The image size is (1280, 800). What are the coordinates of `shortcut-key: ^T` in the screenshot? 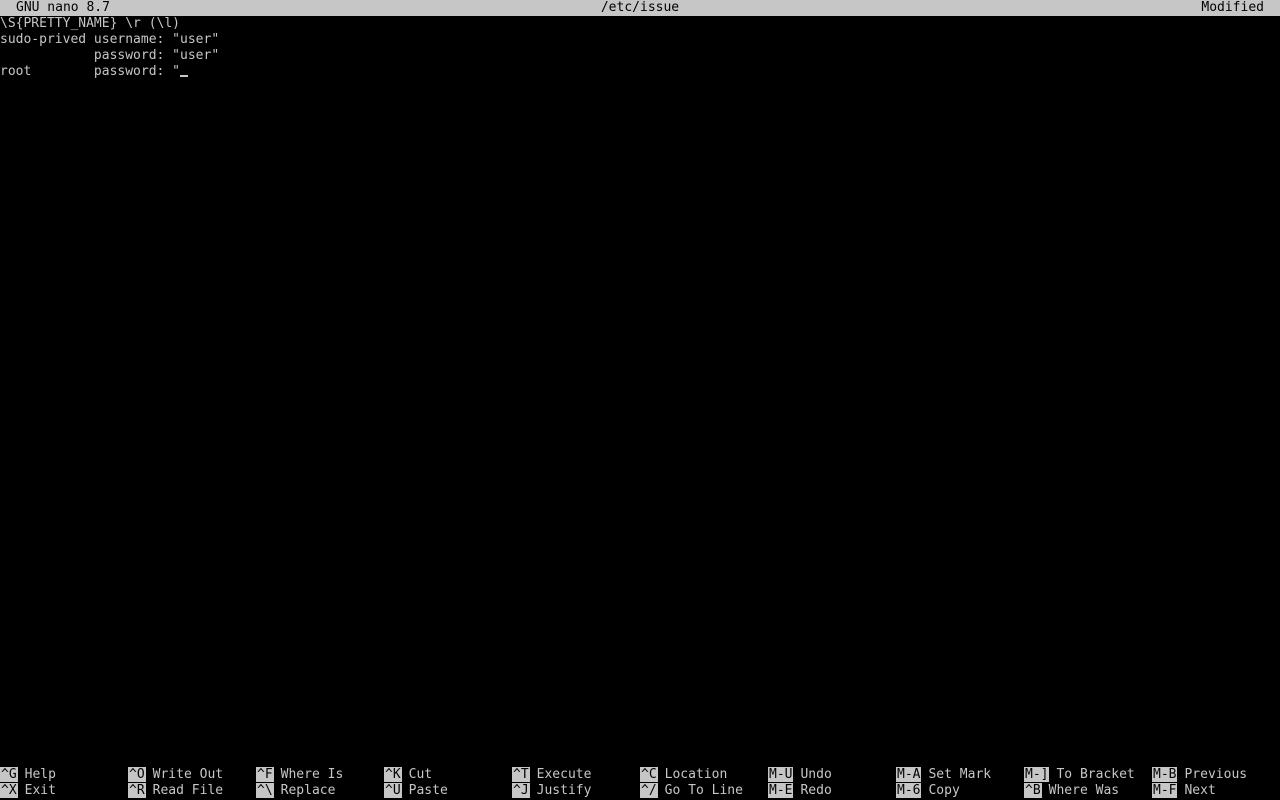 It's located at (521, 774).